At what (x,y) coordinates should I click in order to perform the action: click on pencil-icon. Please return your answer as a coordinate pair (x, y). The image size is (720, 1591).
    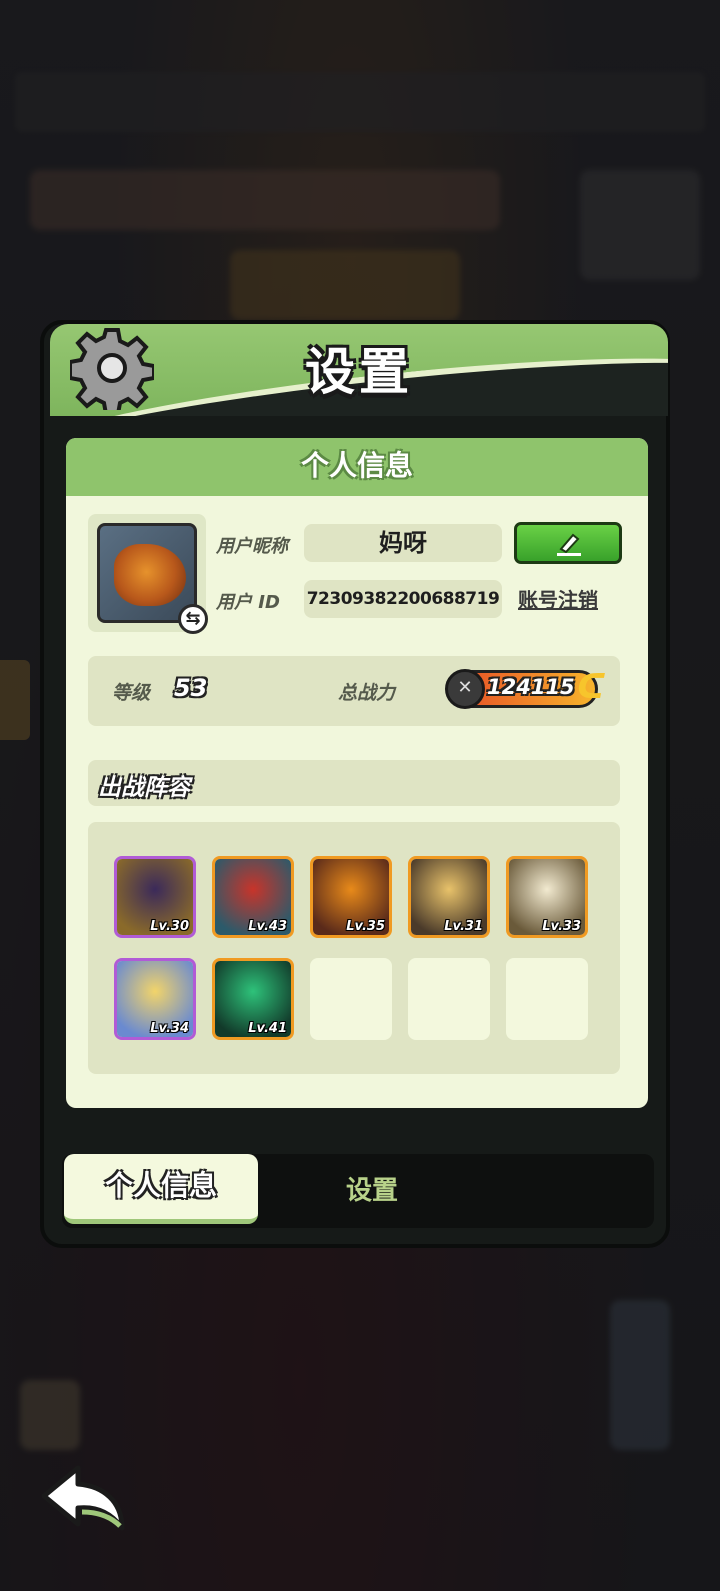
    Looking at the image, I should click on (569, 544).